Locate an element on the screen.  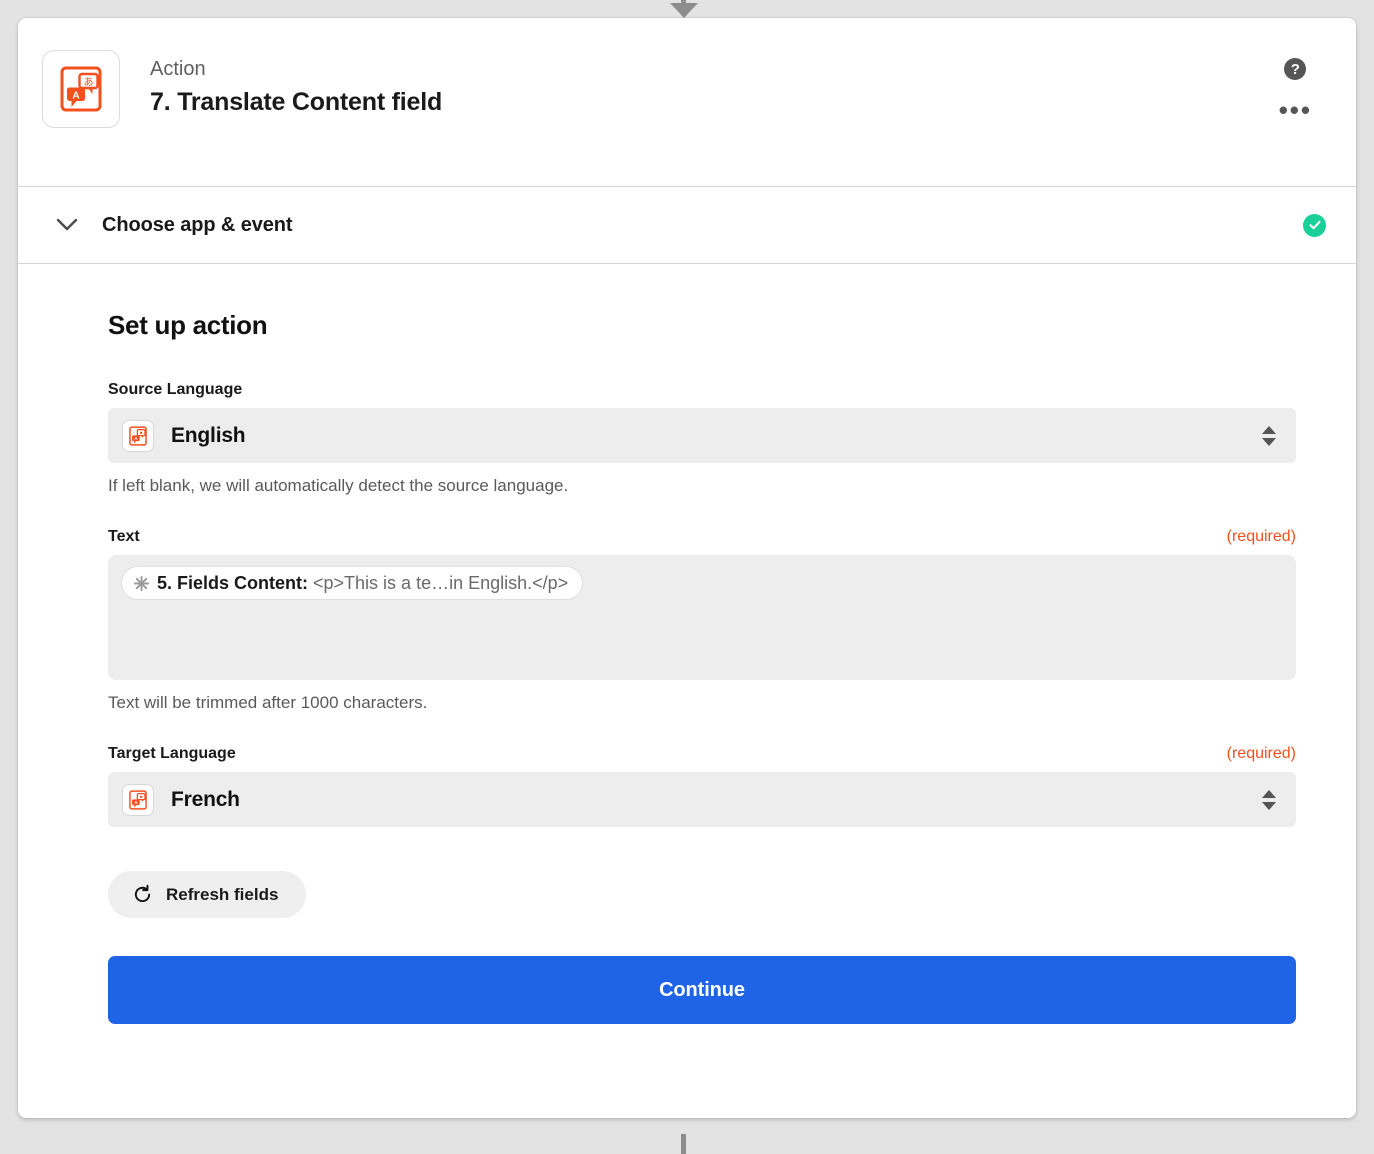
source-language-label: Source Language is located at coordinates (175, 389).